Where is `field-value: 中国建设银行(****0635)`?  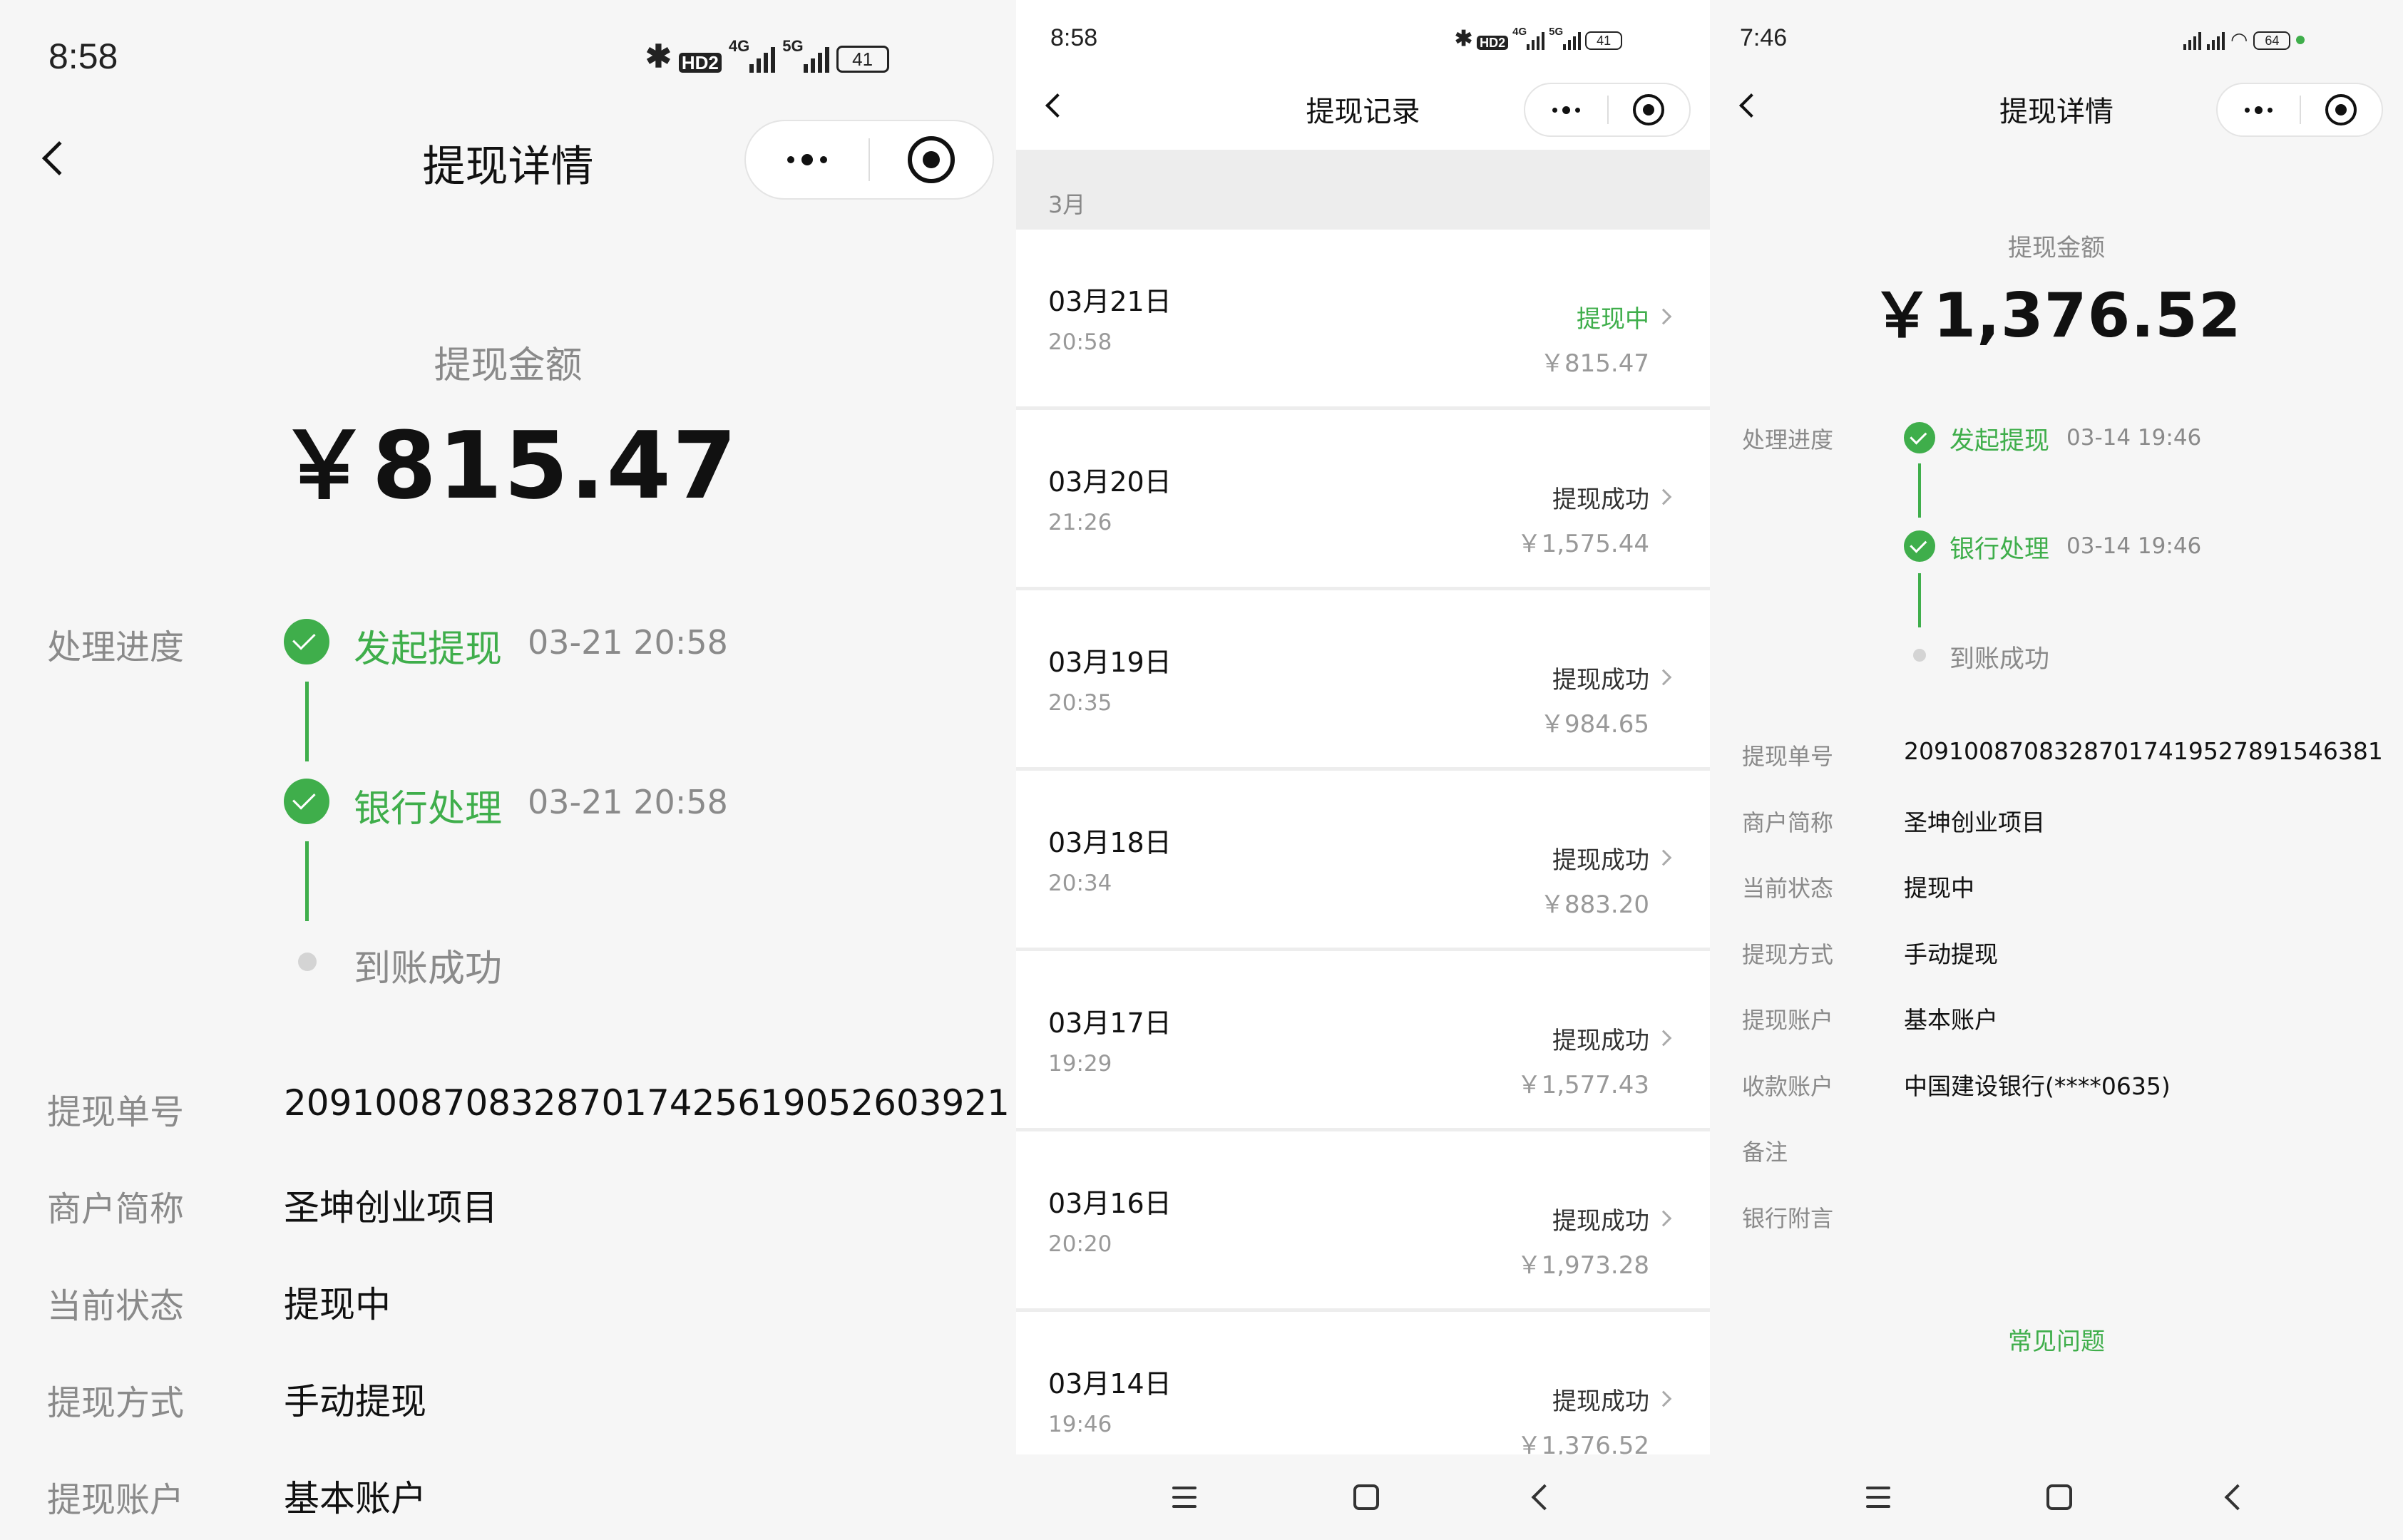 field-value: 中国建设银行(****0635) is located at coordinates (2037, 1086).